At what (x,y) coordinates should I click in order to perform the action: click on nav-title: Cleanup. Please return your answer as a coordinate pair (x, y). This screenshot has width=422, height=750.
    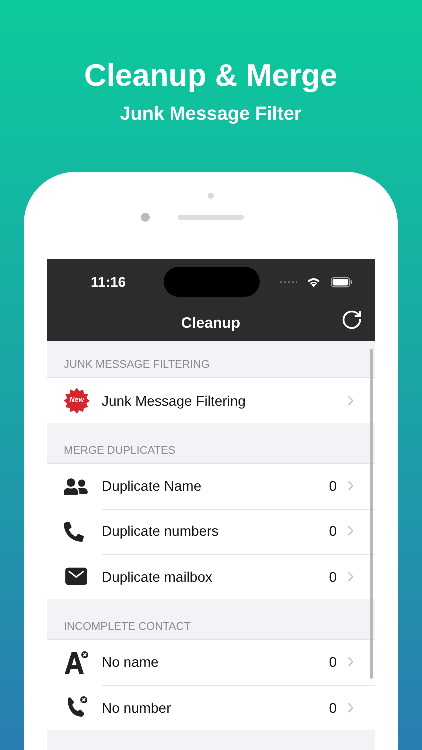
    Looking at the image, I should click on (211, 323).